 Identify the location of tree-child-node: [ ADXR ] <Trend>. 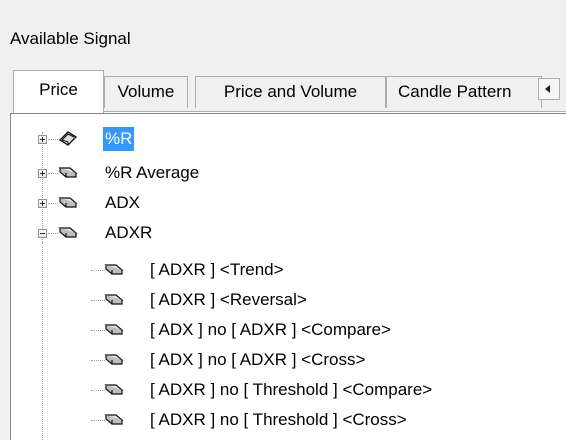
(281, 270).